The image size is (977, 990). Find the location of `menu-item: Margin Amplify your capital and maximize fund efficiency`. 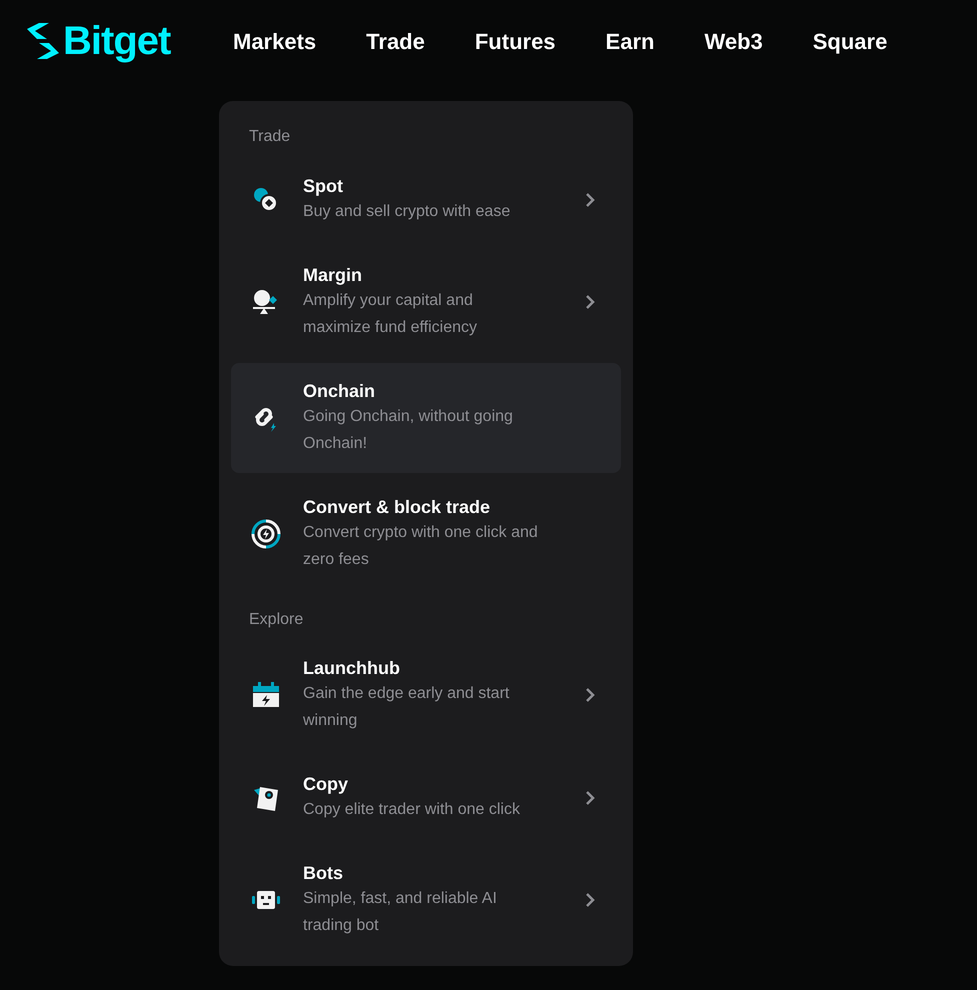

menu-item: Margin Amplify your capital and maximize fund efficiency is located at coordinates (426, 302).